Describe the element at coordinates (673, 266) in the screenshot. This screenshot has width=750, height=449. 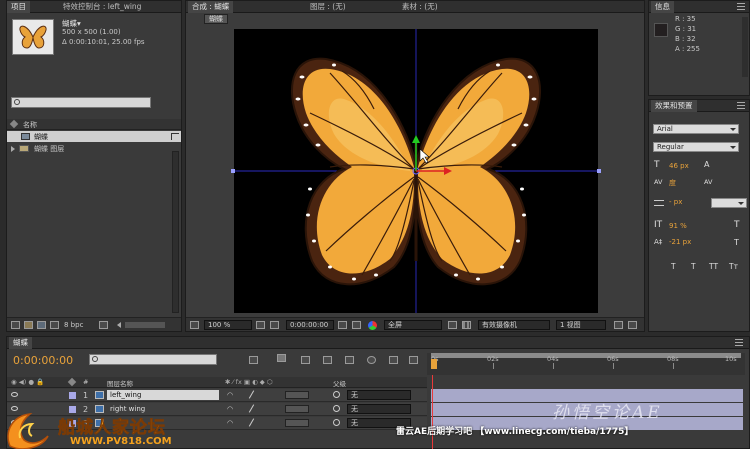
I see `faux-bold-button: T` at that location.